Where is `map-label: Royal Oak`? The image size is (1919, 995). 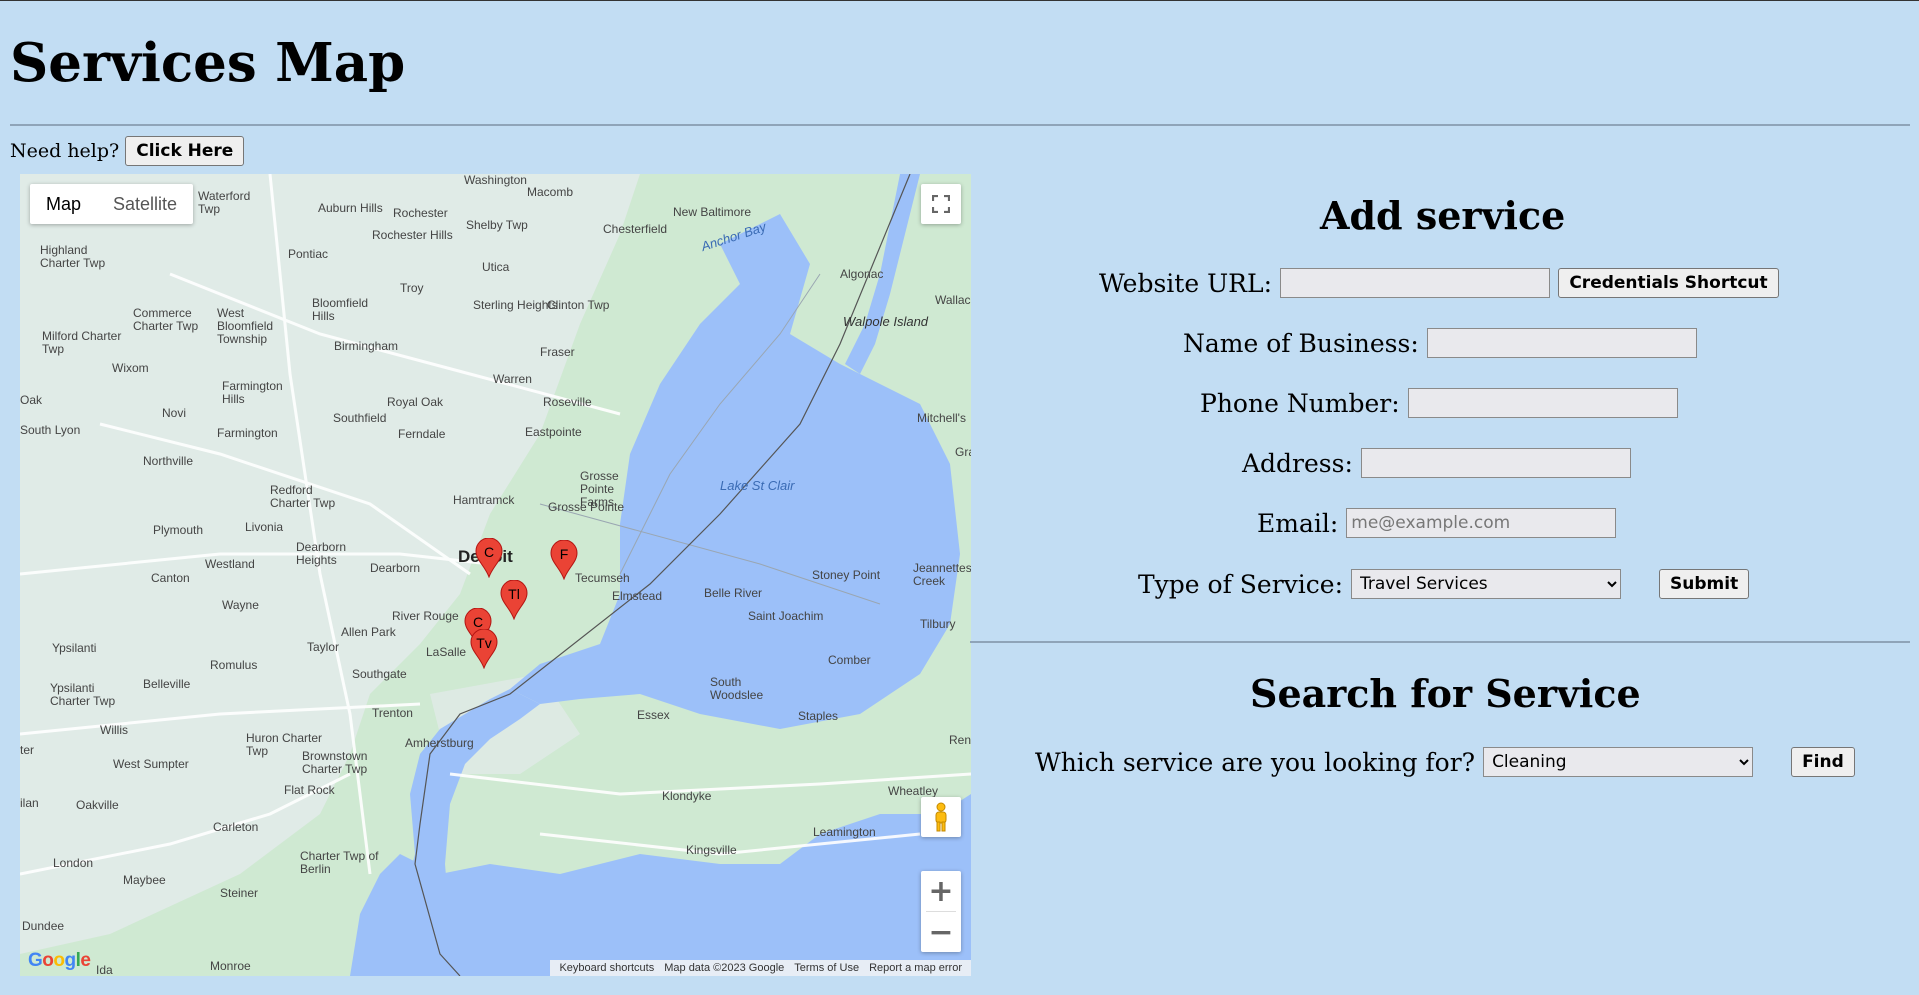
map-label: Royal Oak is located at coordinates (415, 402).